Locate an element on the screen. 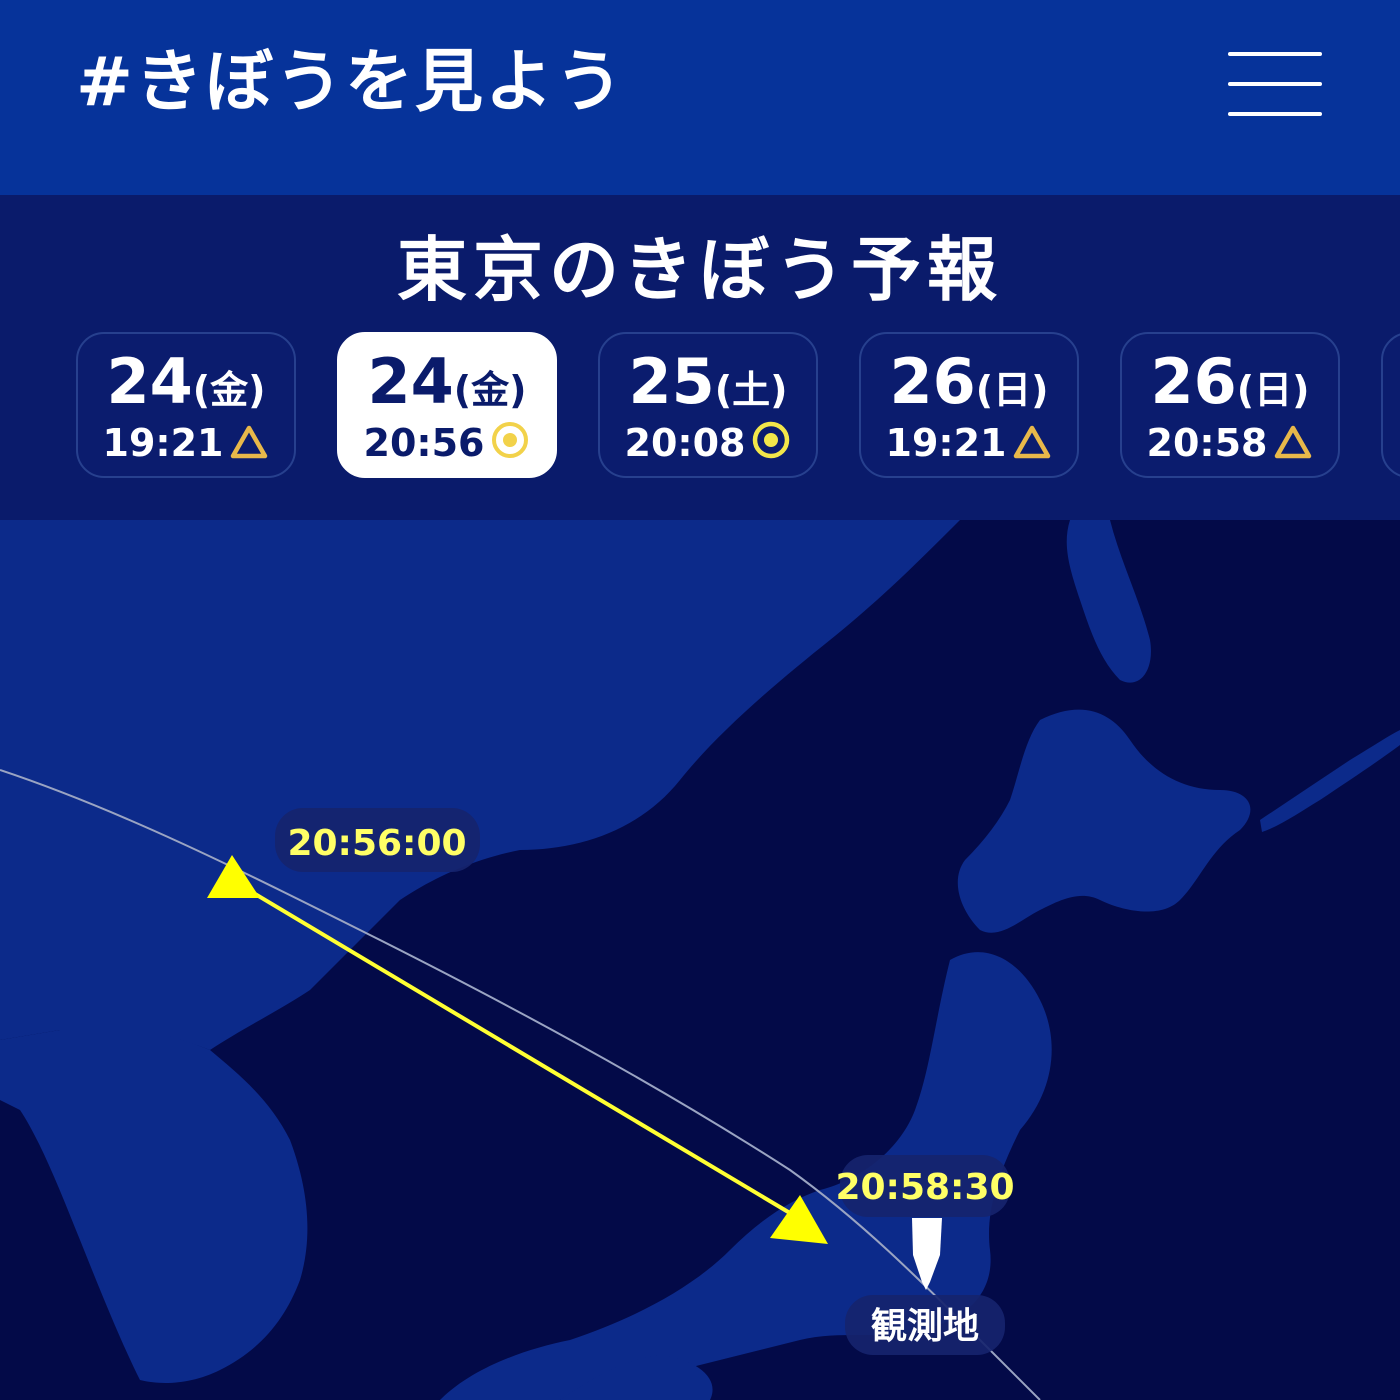  date-tab-1: 24(金) 19:21 is located at coordinates (186, 405).